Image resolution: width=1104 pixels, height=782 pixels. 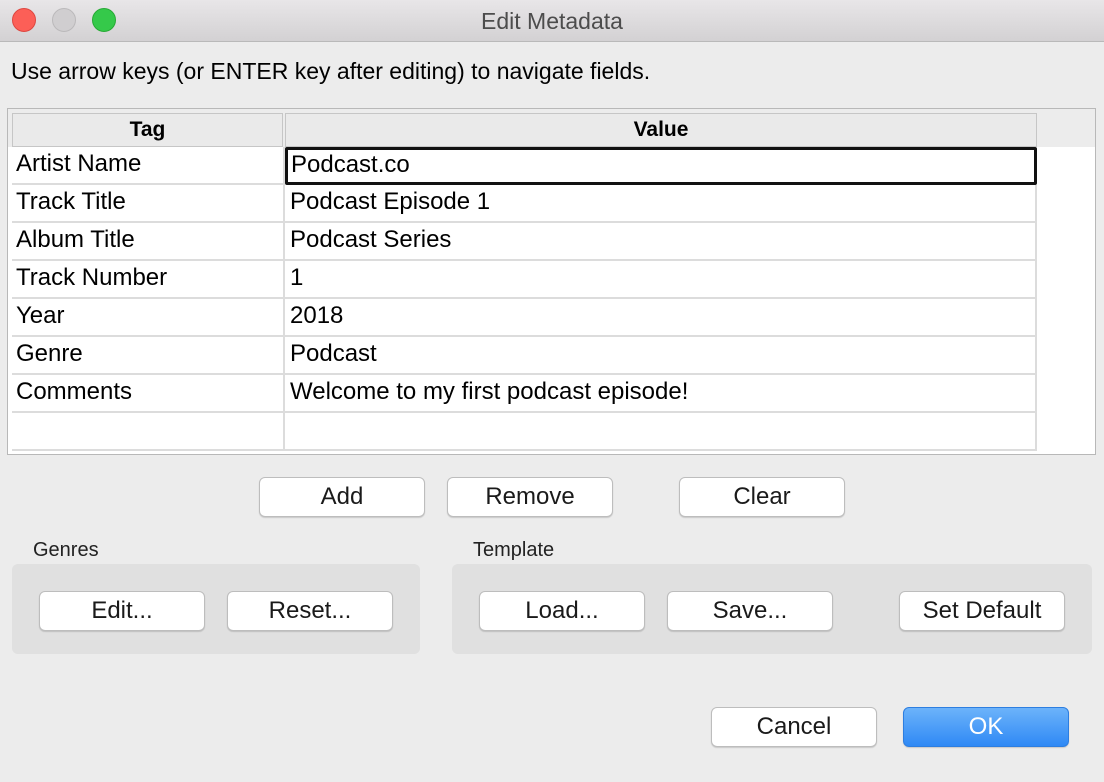 What do you see at coordinates (661, 318) in the screenshot?
I see `value-cell: 2018` at bounding box center [661, 318].